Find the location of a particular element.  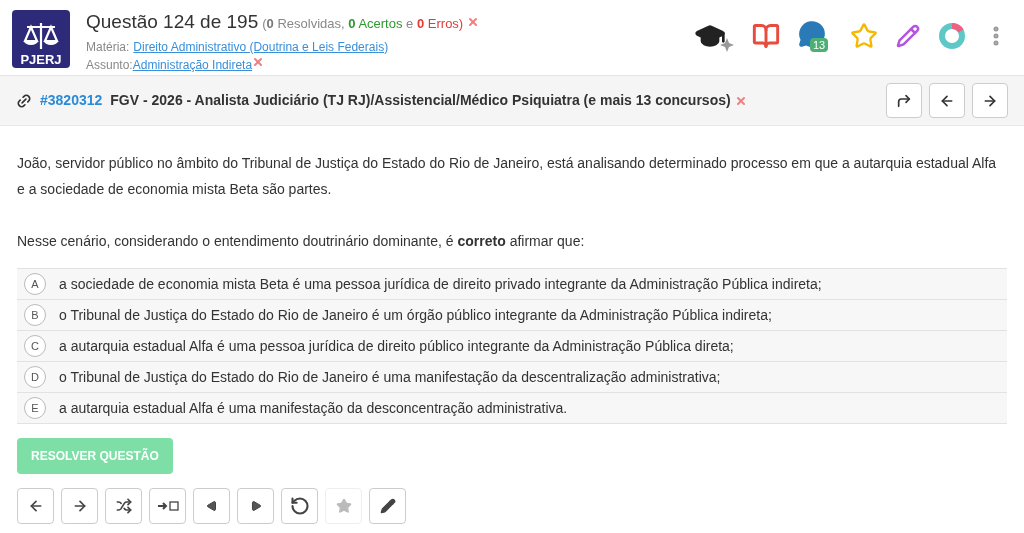

answer-option: E a autarquia estadual Alfa é uma manifestação da desconcentração administrativa. is located at coordinates (512, 408).